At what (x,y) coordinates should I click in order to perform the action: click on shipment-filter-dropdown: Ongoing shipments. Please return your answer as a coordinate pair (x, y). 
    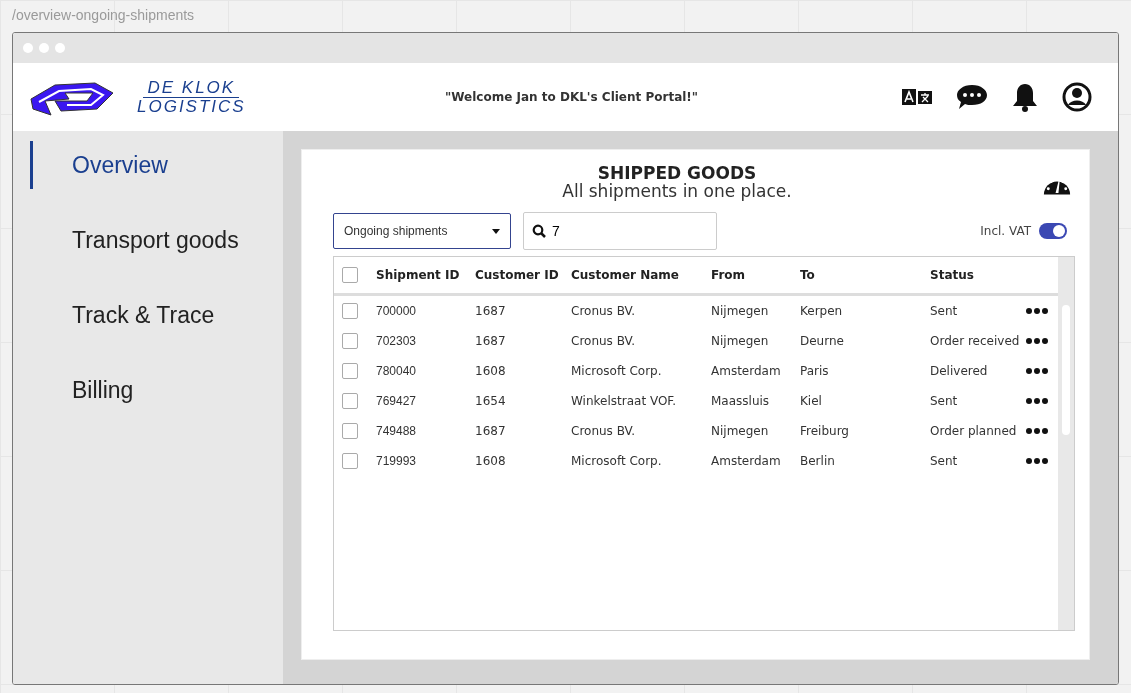
    Looking at the image, I should click on (422, 231).